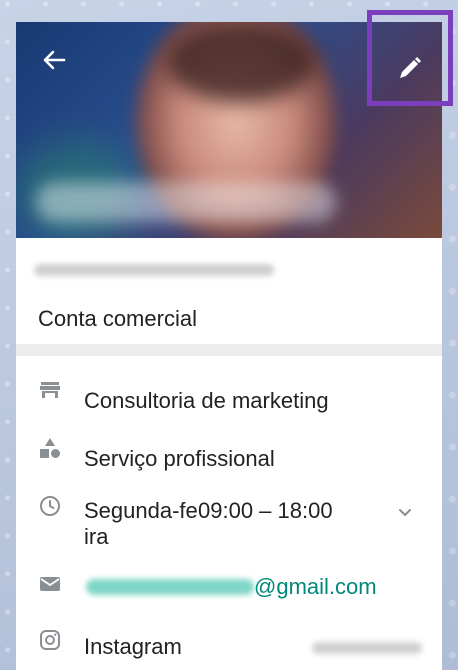  Describe the element at coordinates (50, 640) in the screenshot. I see `instagram-icon` at that location.